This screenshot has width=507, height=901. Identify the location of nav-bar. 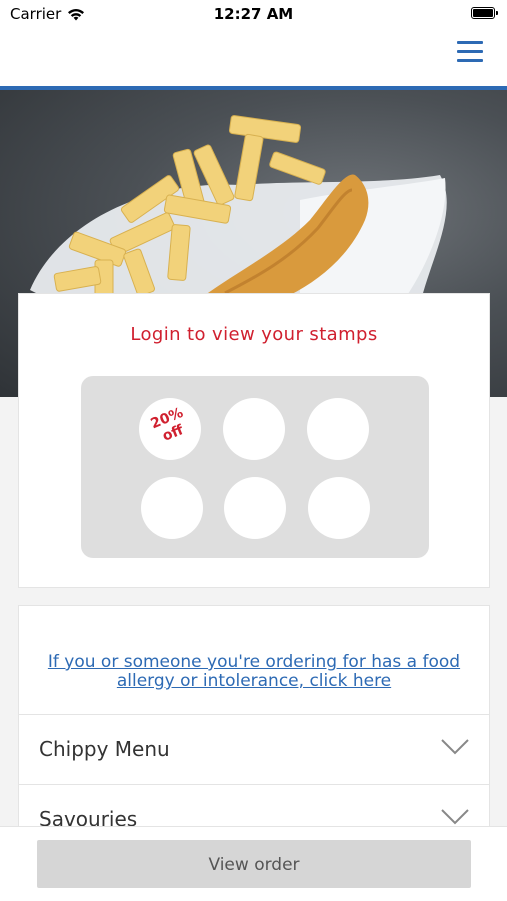
(253, 59).